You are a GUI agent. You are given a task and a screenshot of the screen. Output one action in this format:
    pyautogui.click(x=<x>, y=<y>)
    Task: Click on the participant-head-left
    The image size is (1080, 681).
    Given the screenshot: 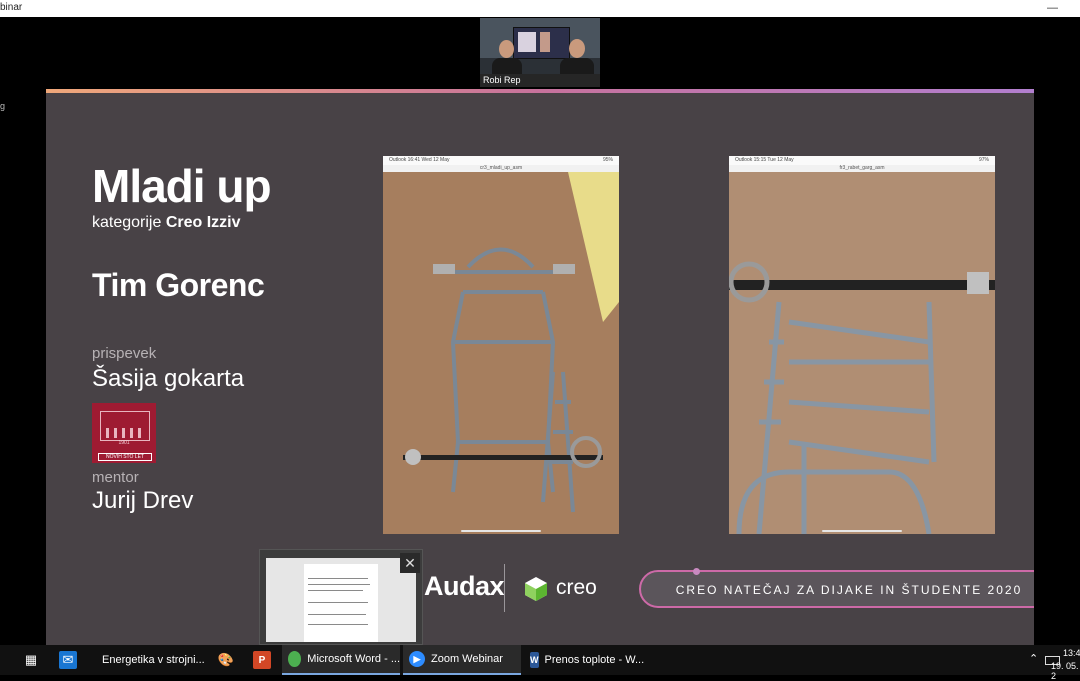 What is the action you would take?
    pyautogui.click(x=506, y=49)
    